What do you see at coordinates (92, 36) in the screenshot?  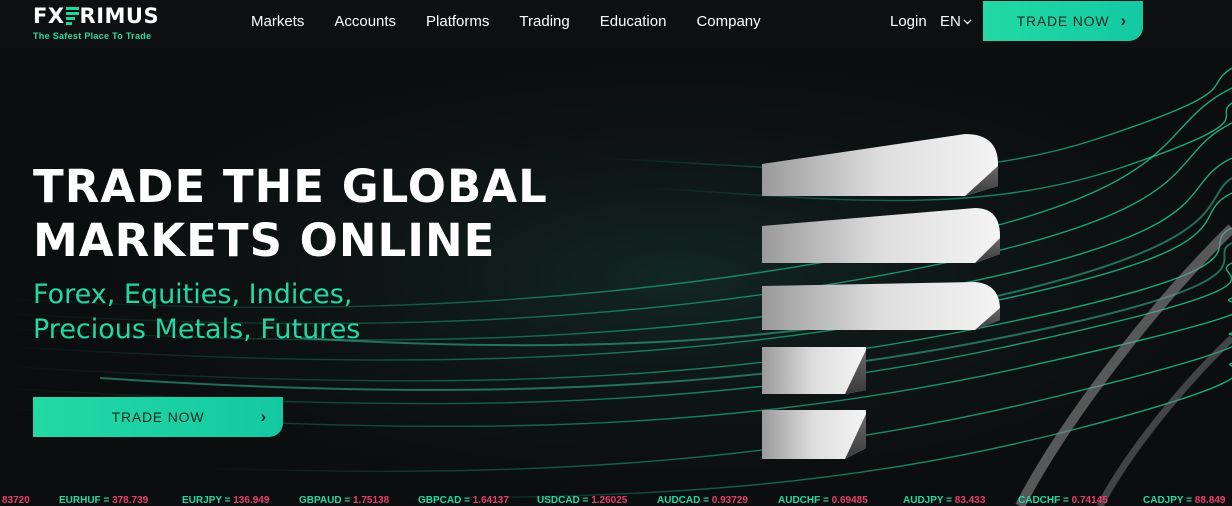 I see `logo-tagline: The Safest Place To Trade` at bounding box center [92, 36].